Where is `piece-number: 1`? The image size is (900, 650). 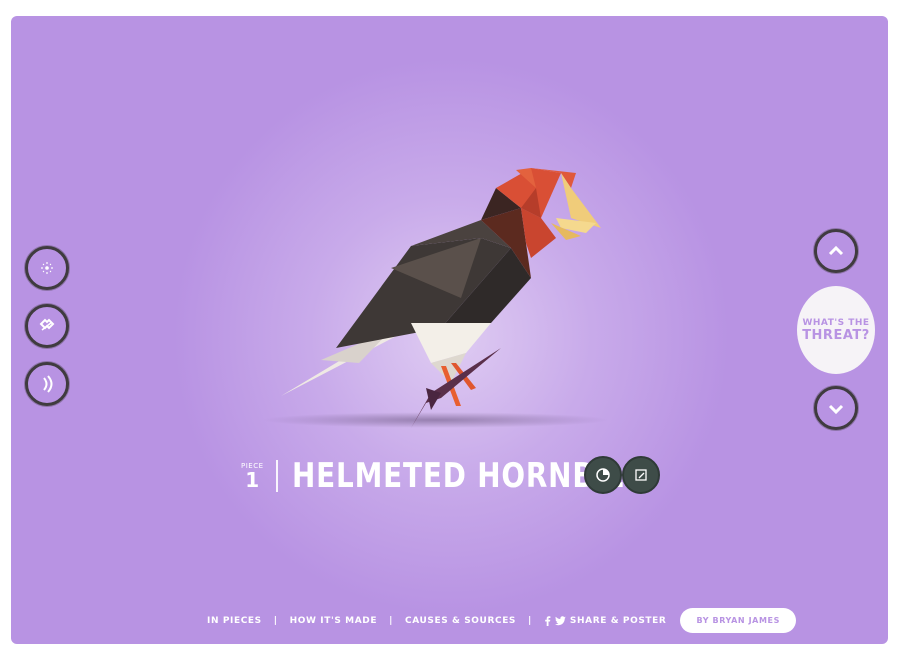 piece-number: 1 is located at coordinates (252, 480).